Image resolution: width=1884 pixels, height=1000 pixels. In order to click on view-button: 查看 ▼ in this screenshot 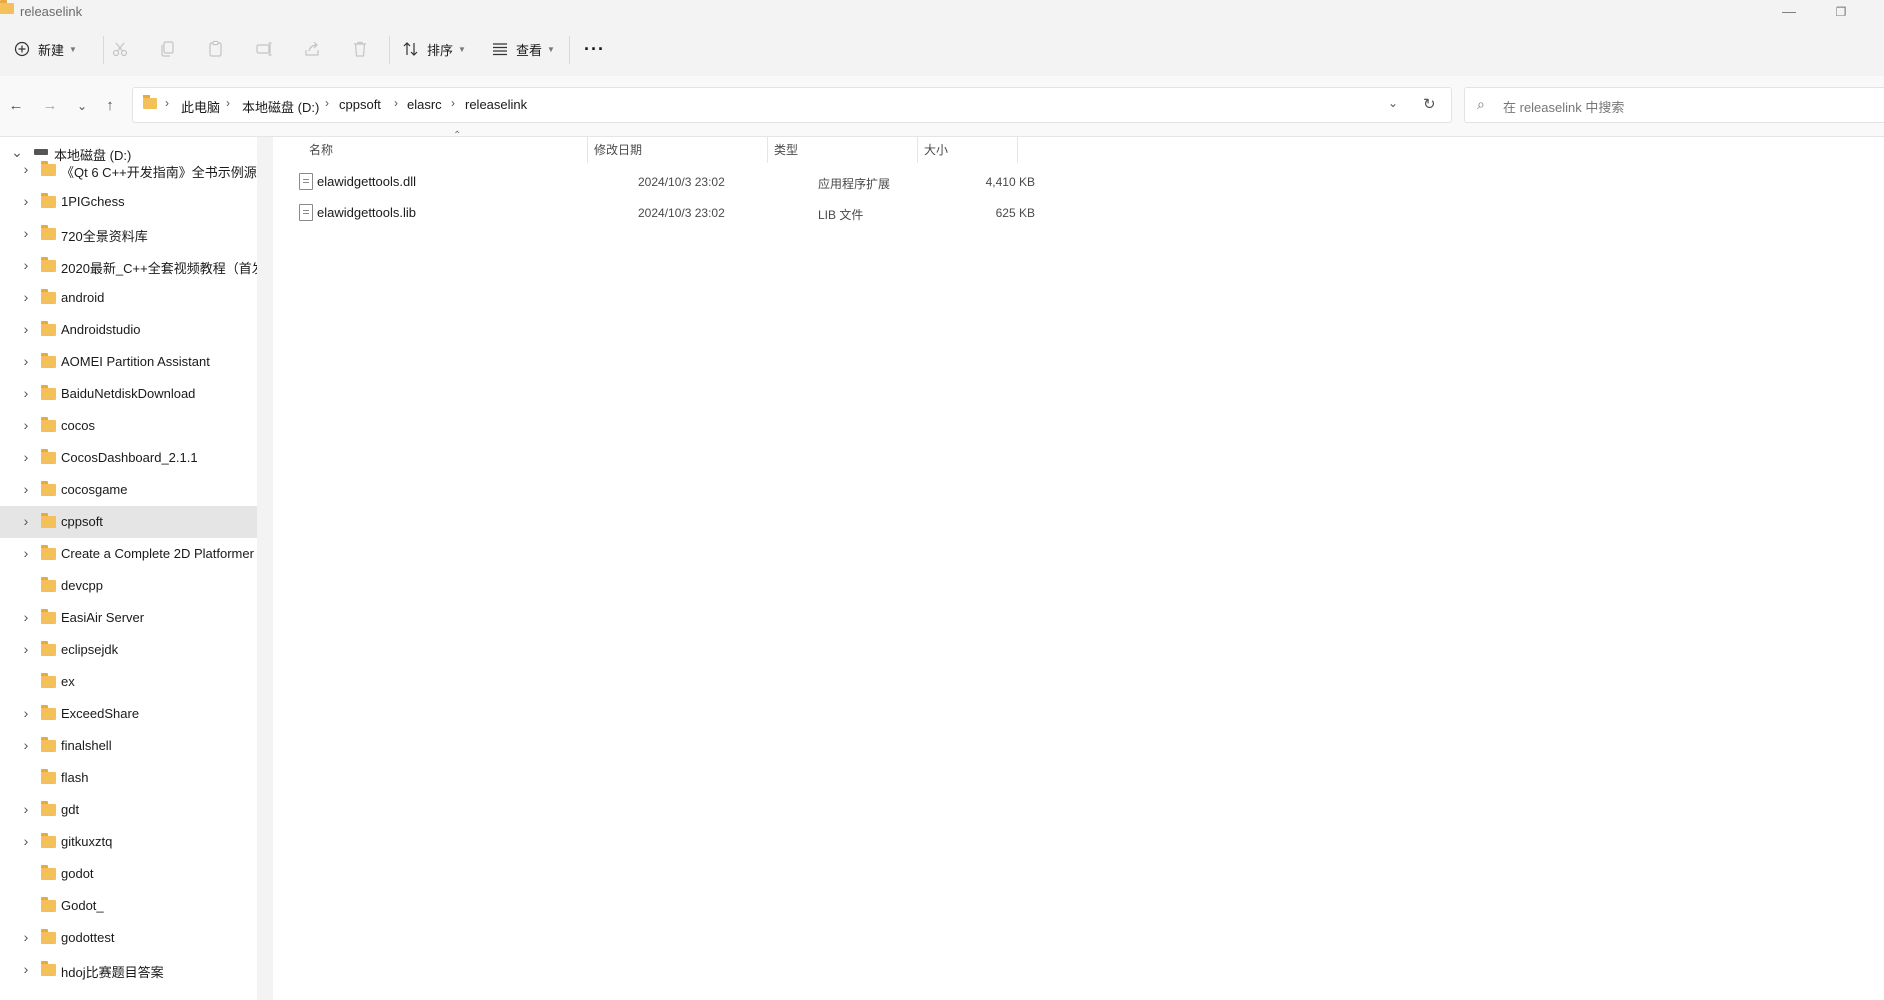, I will do `click(523, 49)`.